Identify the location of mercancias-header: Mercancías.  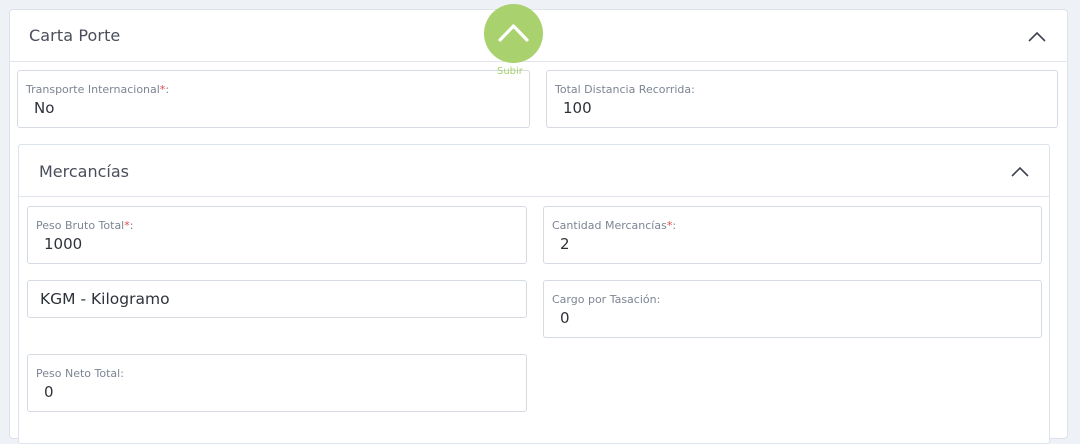
(534, 171).